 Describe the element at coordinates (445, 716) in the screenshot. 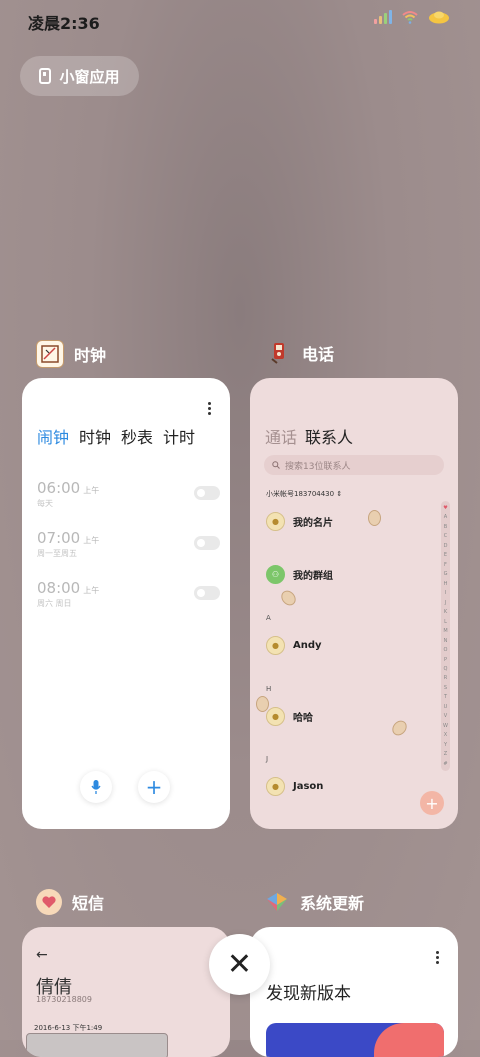

I see `index-letter: V` at that location.